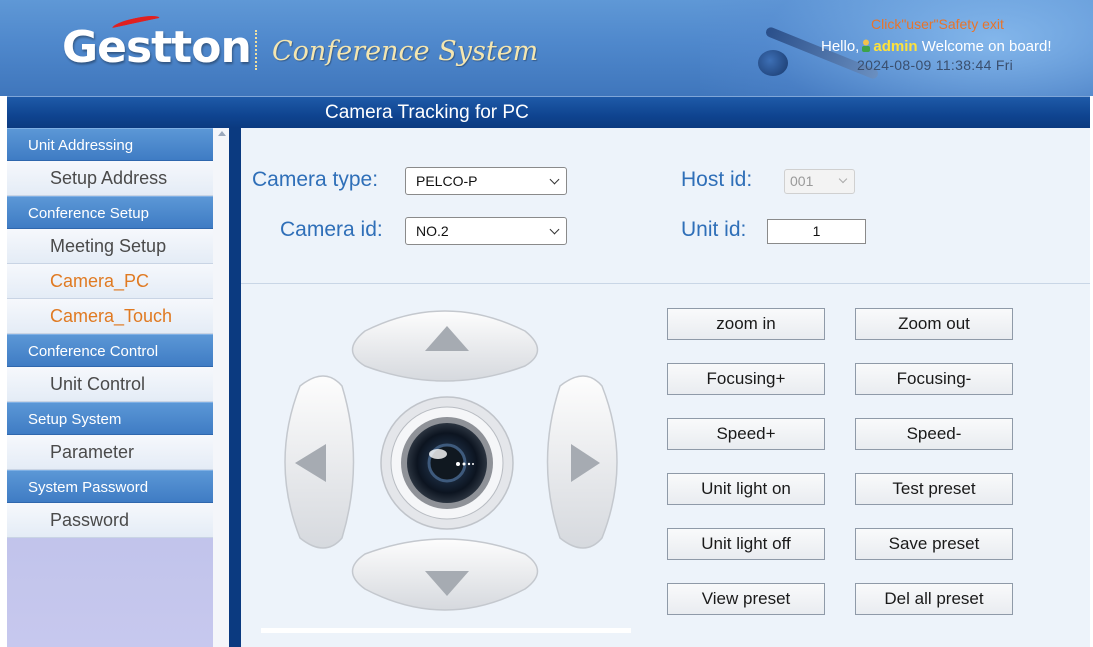 Image resolution: width=1093 pixels, height=647 pixels. Describe the element at coordinates (486, 231) in the screenshot. I see `camera-id-select: NO.2` at that location.